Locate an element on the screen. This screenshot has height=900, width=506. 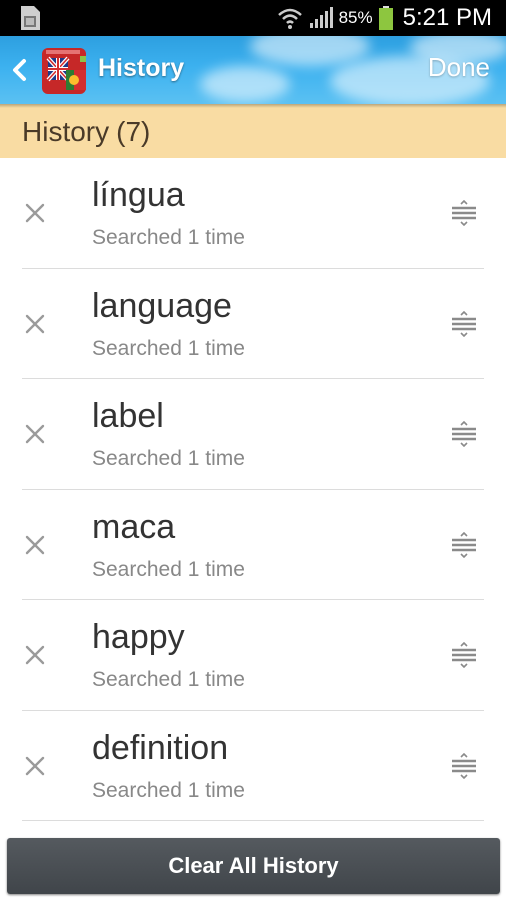
history-count: (7) is located at coordinates (133, 131).